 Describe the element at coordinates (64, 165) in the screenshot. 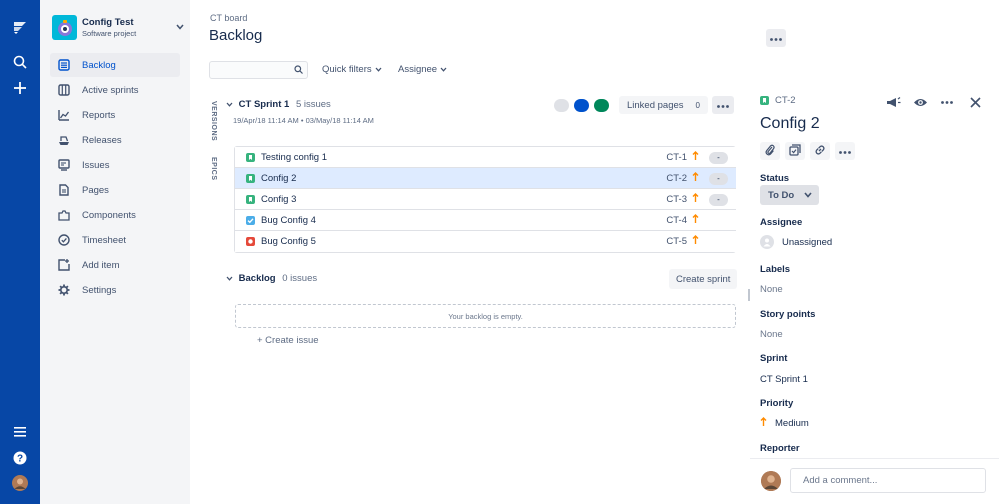

I see `issues-icon` at that location.